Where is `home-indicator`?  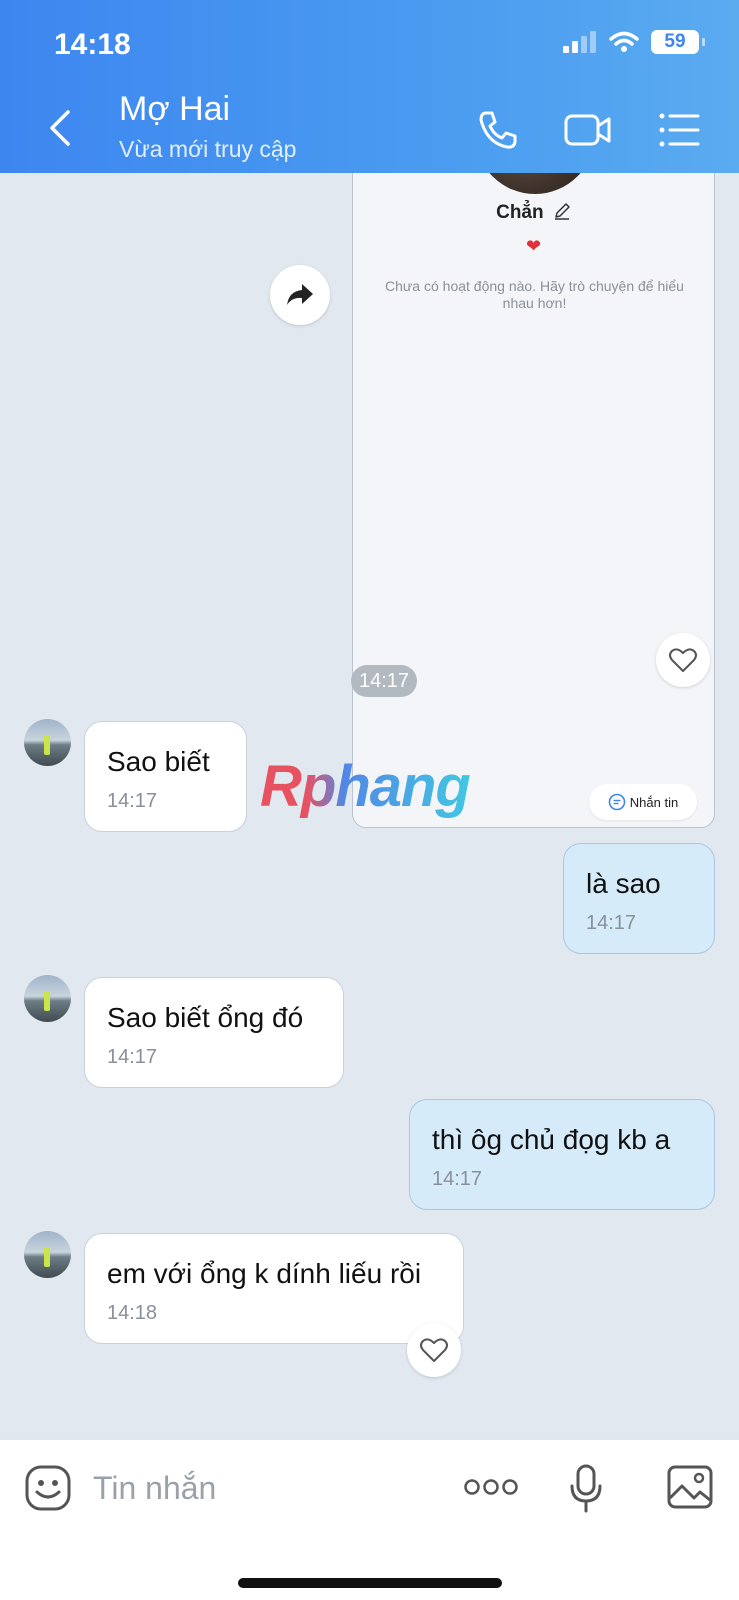 home-indicator is located at coordinates (370, 1583).